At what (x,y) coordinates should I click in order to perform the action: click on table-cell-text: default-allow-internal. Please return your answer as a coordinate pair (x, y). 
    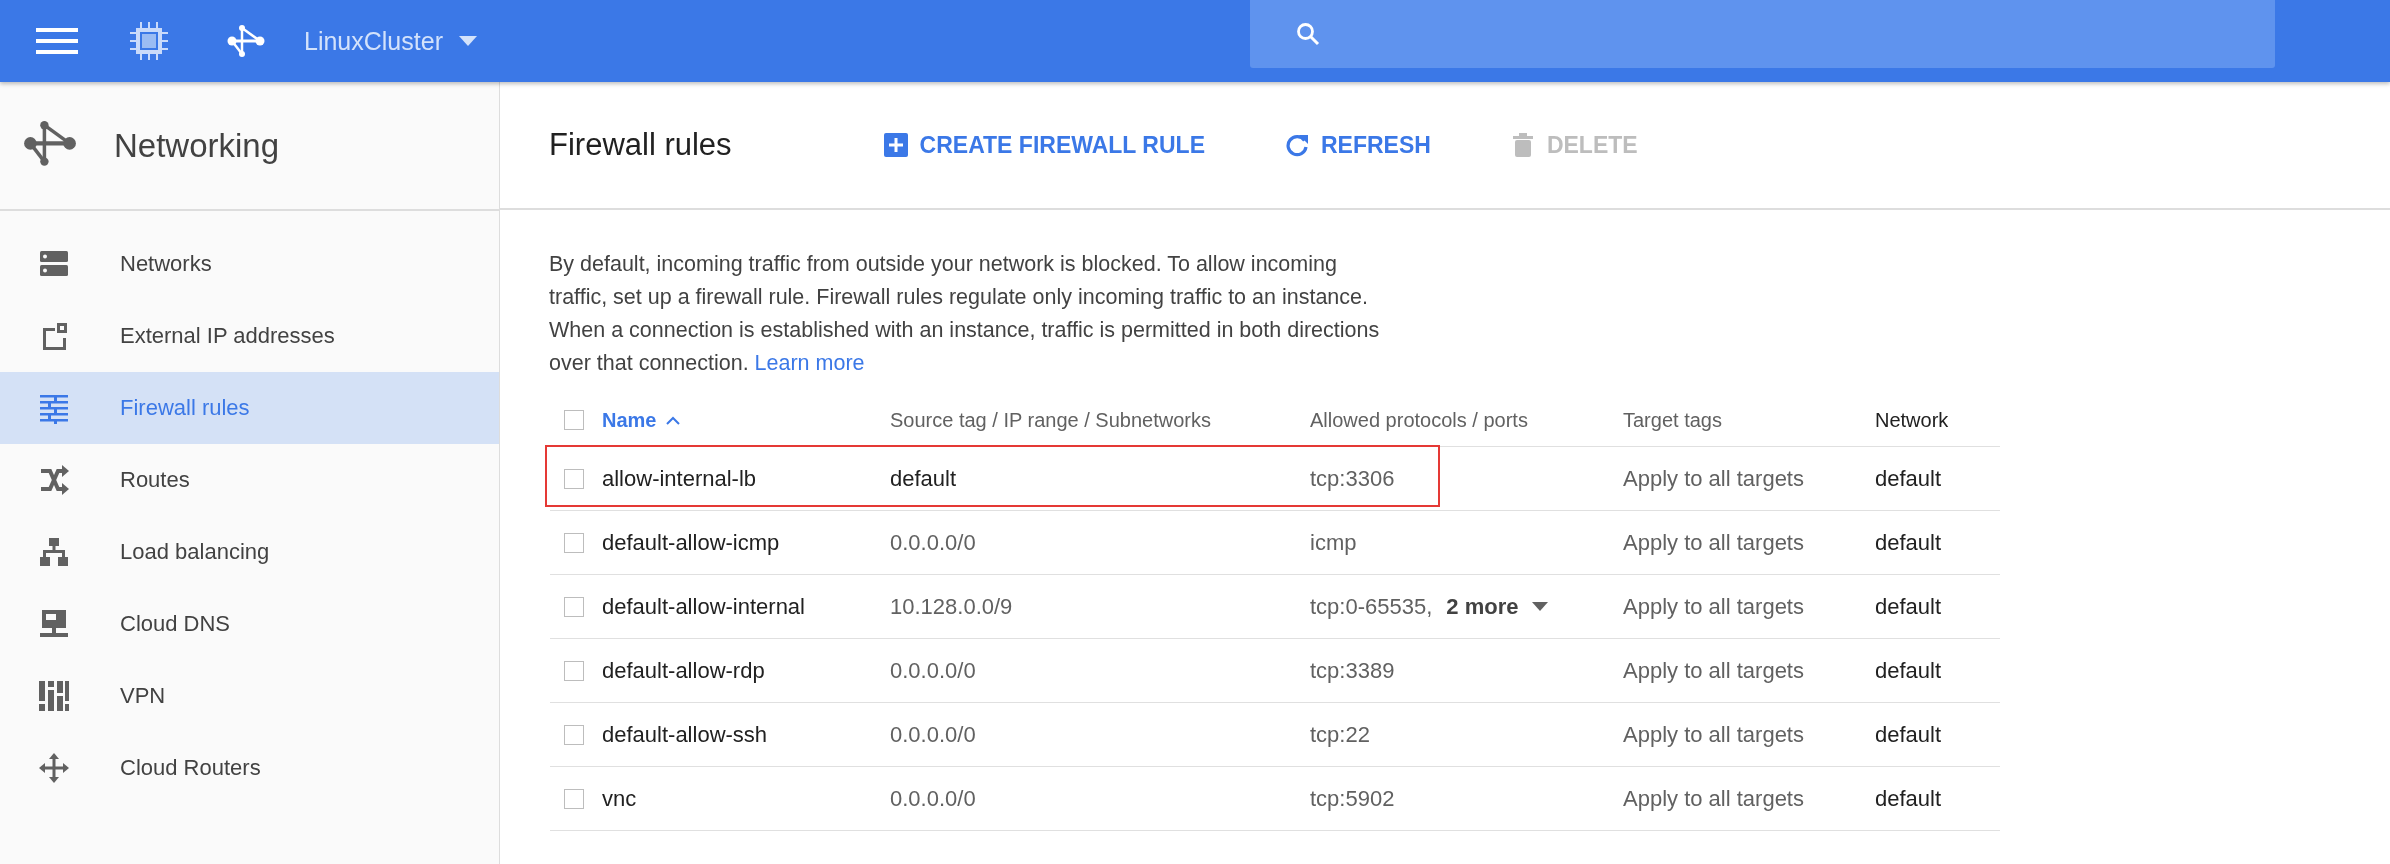
    Looking at the image, I should click on (704, 606).